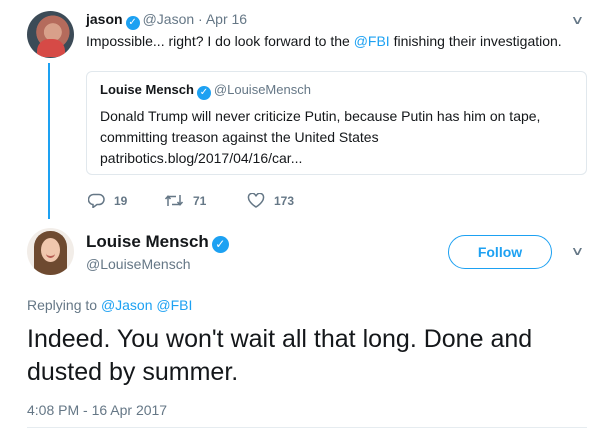 This screenshot has width=606, height=431. What do you see at coordinates (169, 19) in the screenshot?
I see `parent-author-handle: @Jason` at bounding box center [169, 19].